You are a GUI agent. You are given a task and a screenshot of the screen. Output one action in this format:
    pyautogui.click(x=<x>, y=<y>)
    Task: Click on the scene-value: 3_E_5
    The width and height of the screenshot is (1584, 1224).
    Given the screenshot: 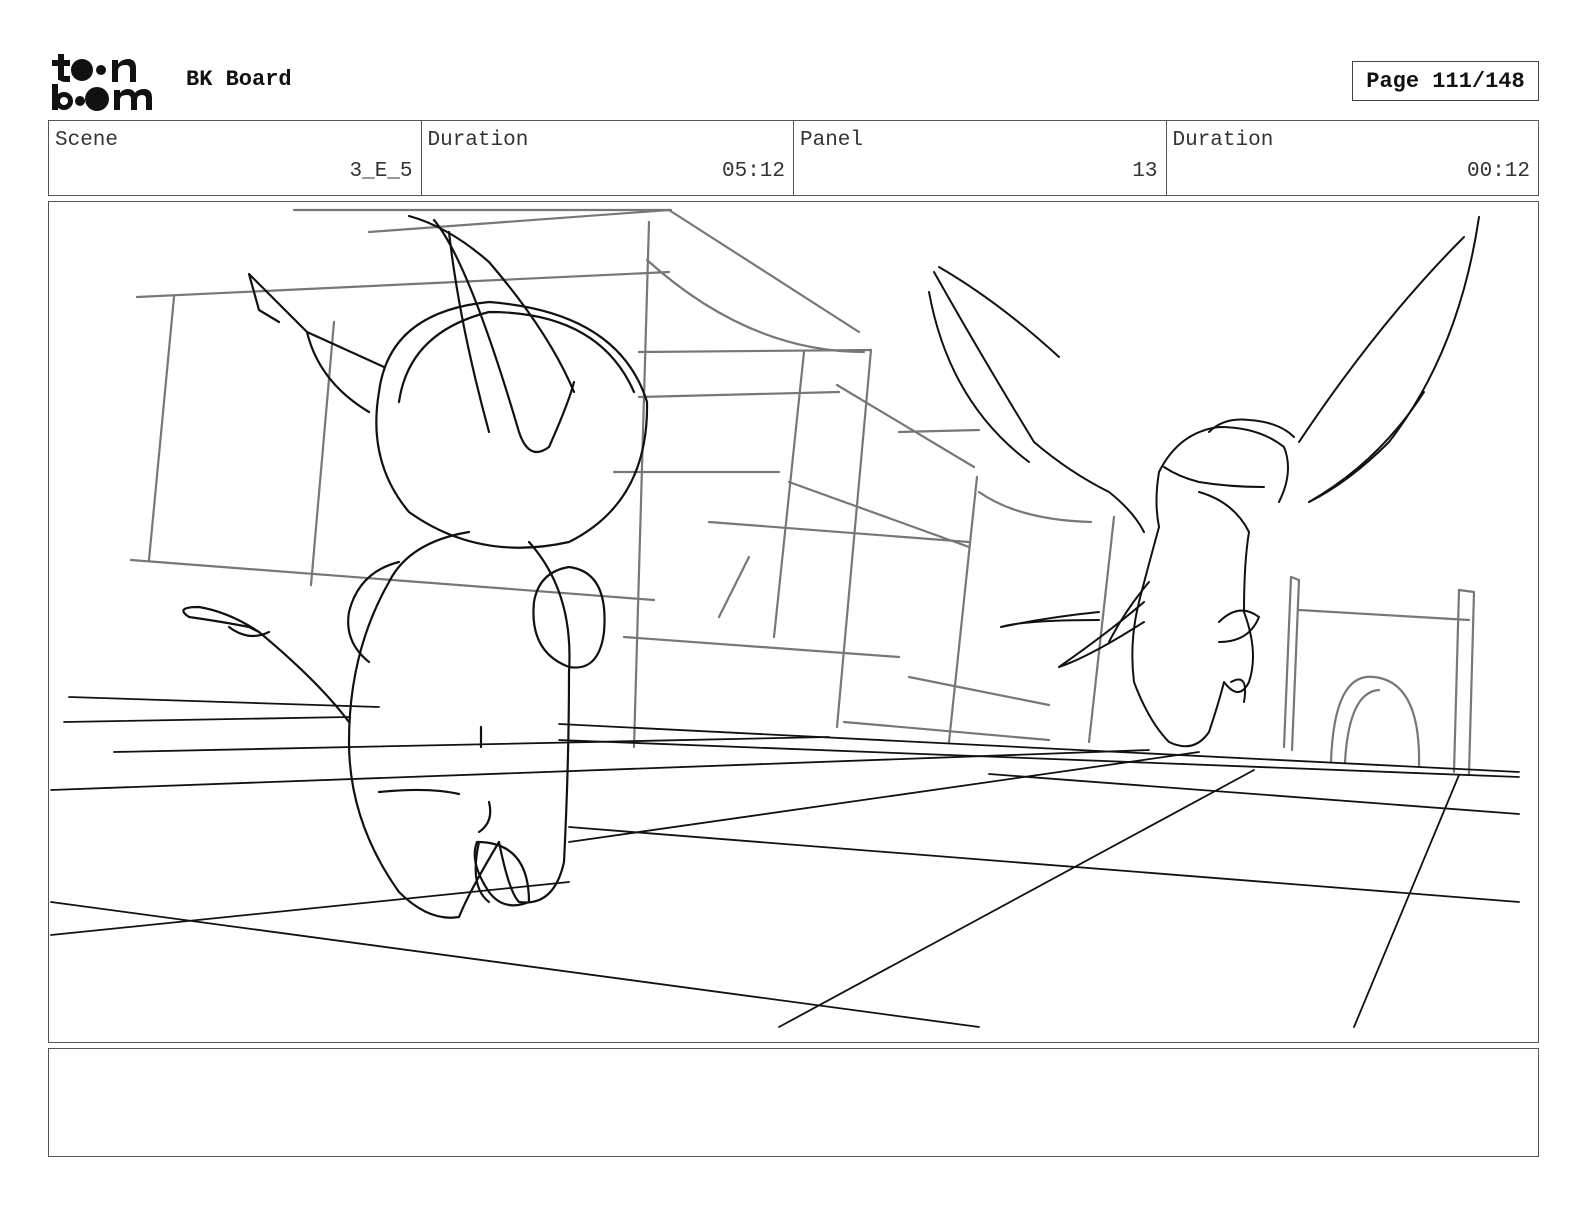 What is the action you would take?
    pyautogui.click(x=381, y=171)
    